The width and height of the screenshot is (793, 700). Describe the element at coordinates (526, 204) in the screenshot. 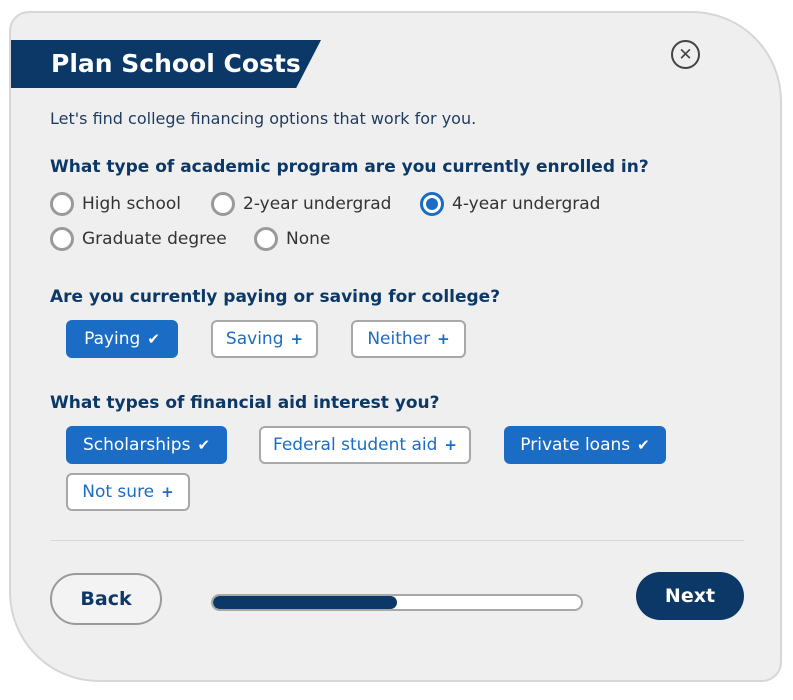

I see `radio-label: 4-year undergrad` at that location.